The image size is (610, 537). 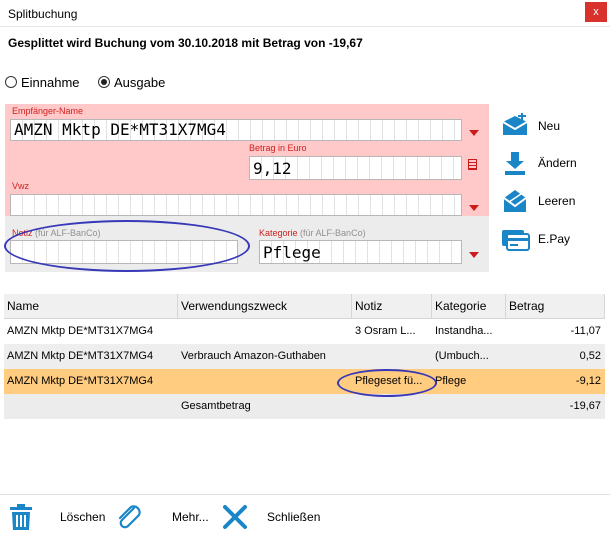 What do you see at coordinates (555, 306) in the screenshot?
I see `column-header-betrag: Betrag` at bounding box center [555, 306].